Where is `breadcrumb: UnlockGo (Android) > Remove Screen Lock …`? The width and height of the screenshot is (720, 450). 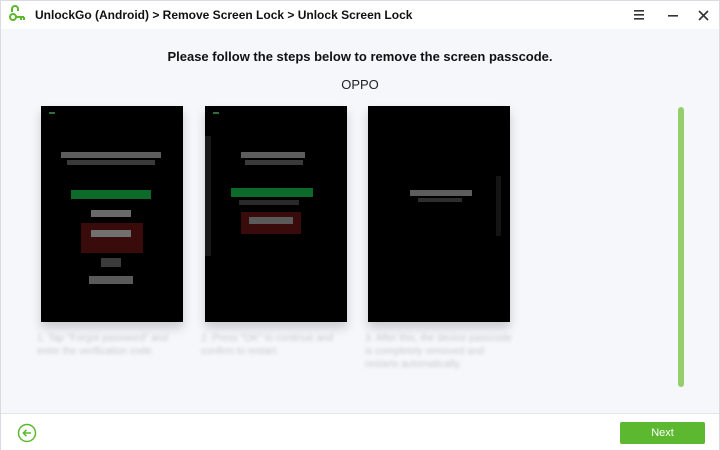 breadcrumb: UnlockGo (Android) > Remove Screen Lock … is located at coordinates (224, 15).